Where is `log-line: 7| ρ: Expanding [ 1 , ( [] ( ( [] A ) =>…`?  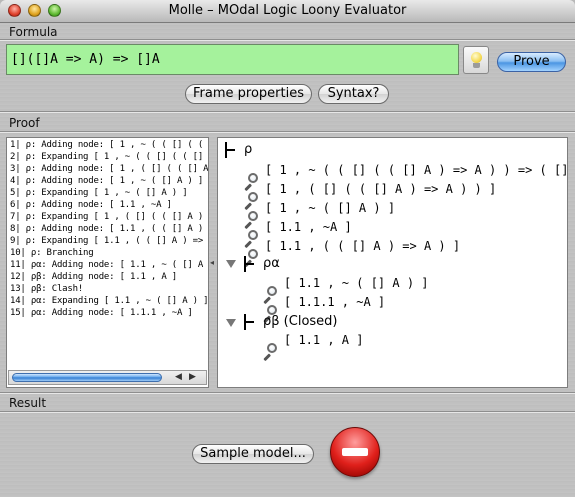
log-line: 7| ρ: Expanding [ 1 , ( [] ( ( [] A ) =>… is located at coordinates (109, 217).